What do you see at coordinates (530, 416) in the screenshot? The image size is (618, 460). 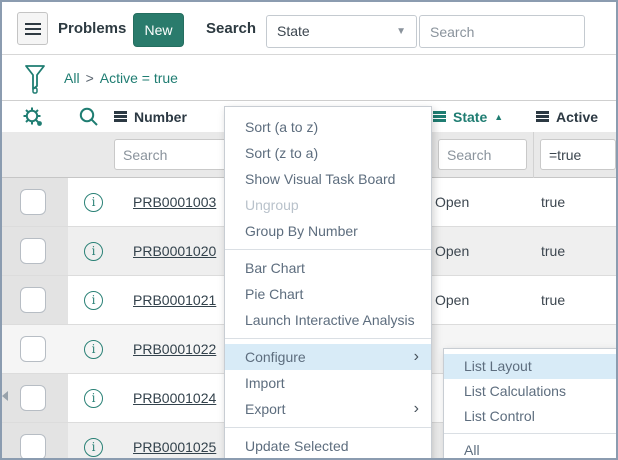 I see `submenu-item-list-control: List Control` at bounding box center [530, 416].